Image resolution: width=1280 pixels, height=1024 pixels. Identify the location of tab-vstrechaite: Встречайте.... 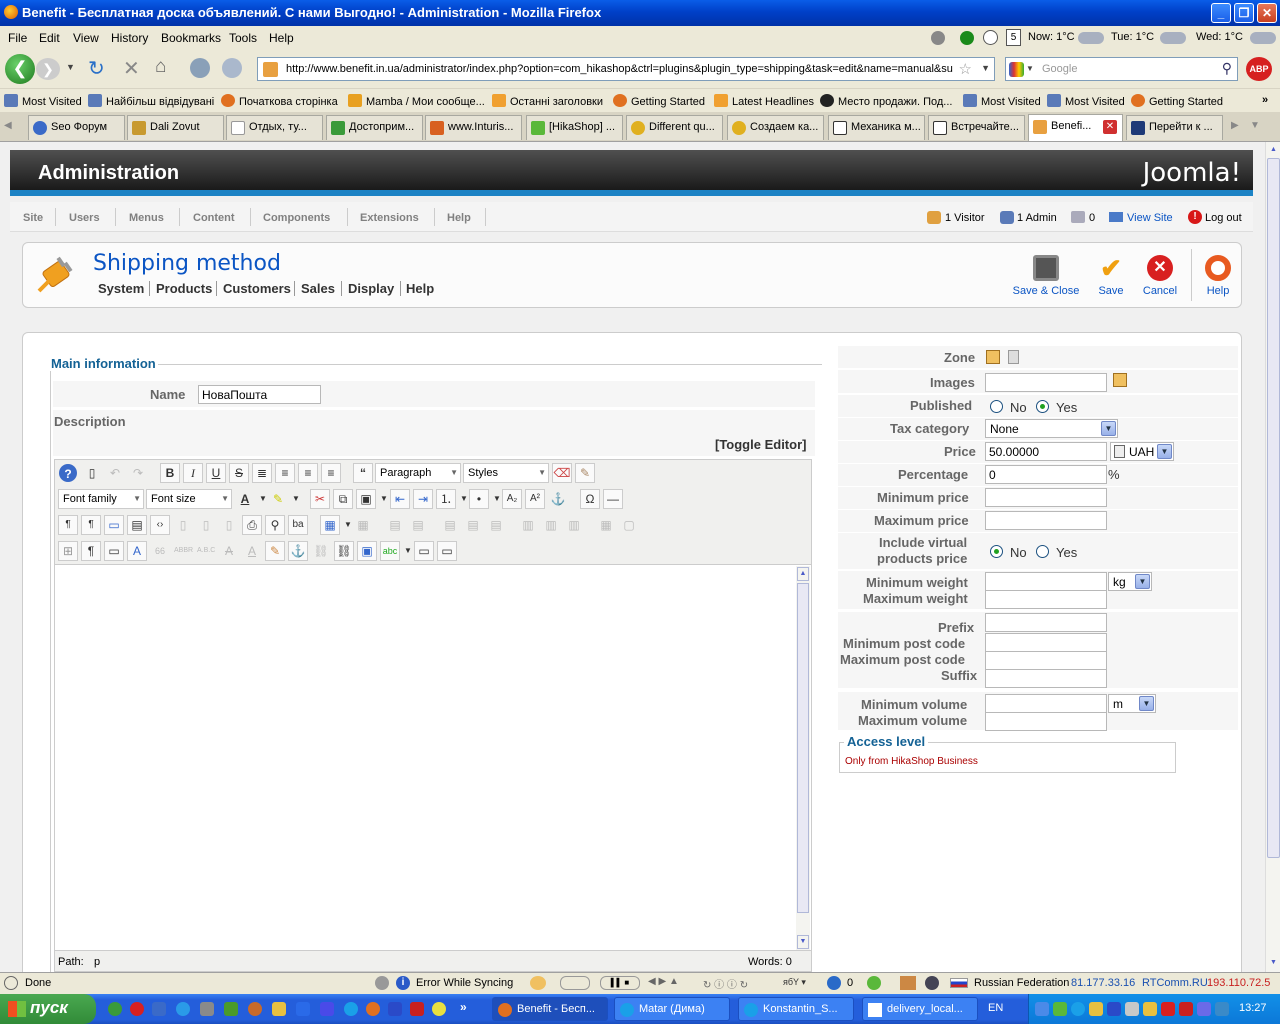
(976, 127).